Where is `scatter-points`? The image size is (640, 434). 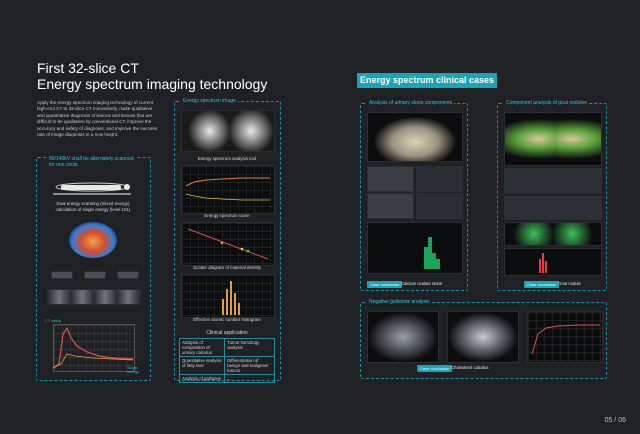
scatter-points is located at coordinates (228, 244).